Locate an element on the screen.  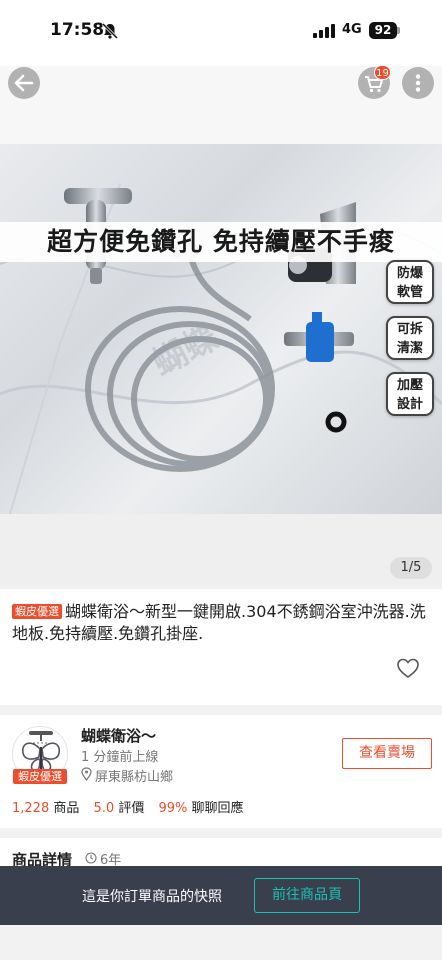
status-time: 17:58 is located at coordinates (77, 30).